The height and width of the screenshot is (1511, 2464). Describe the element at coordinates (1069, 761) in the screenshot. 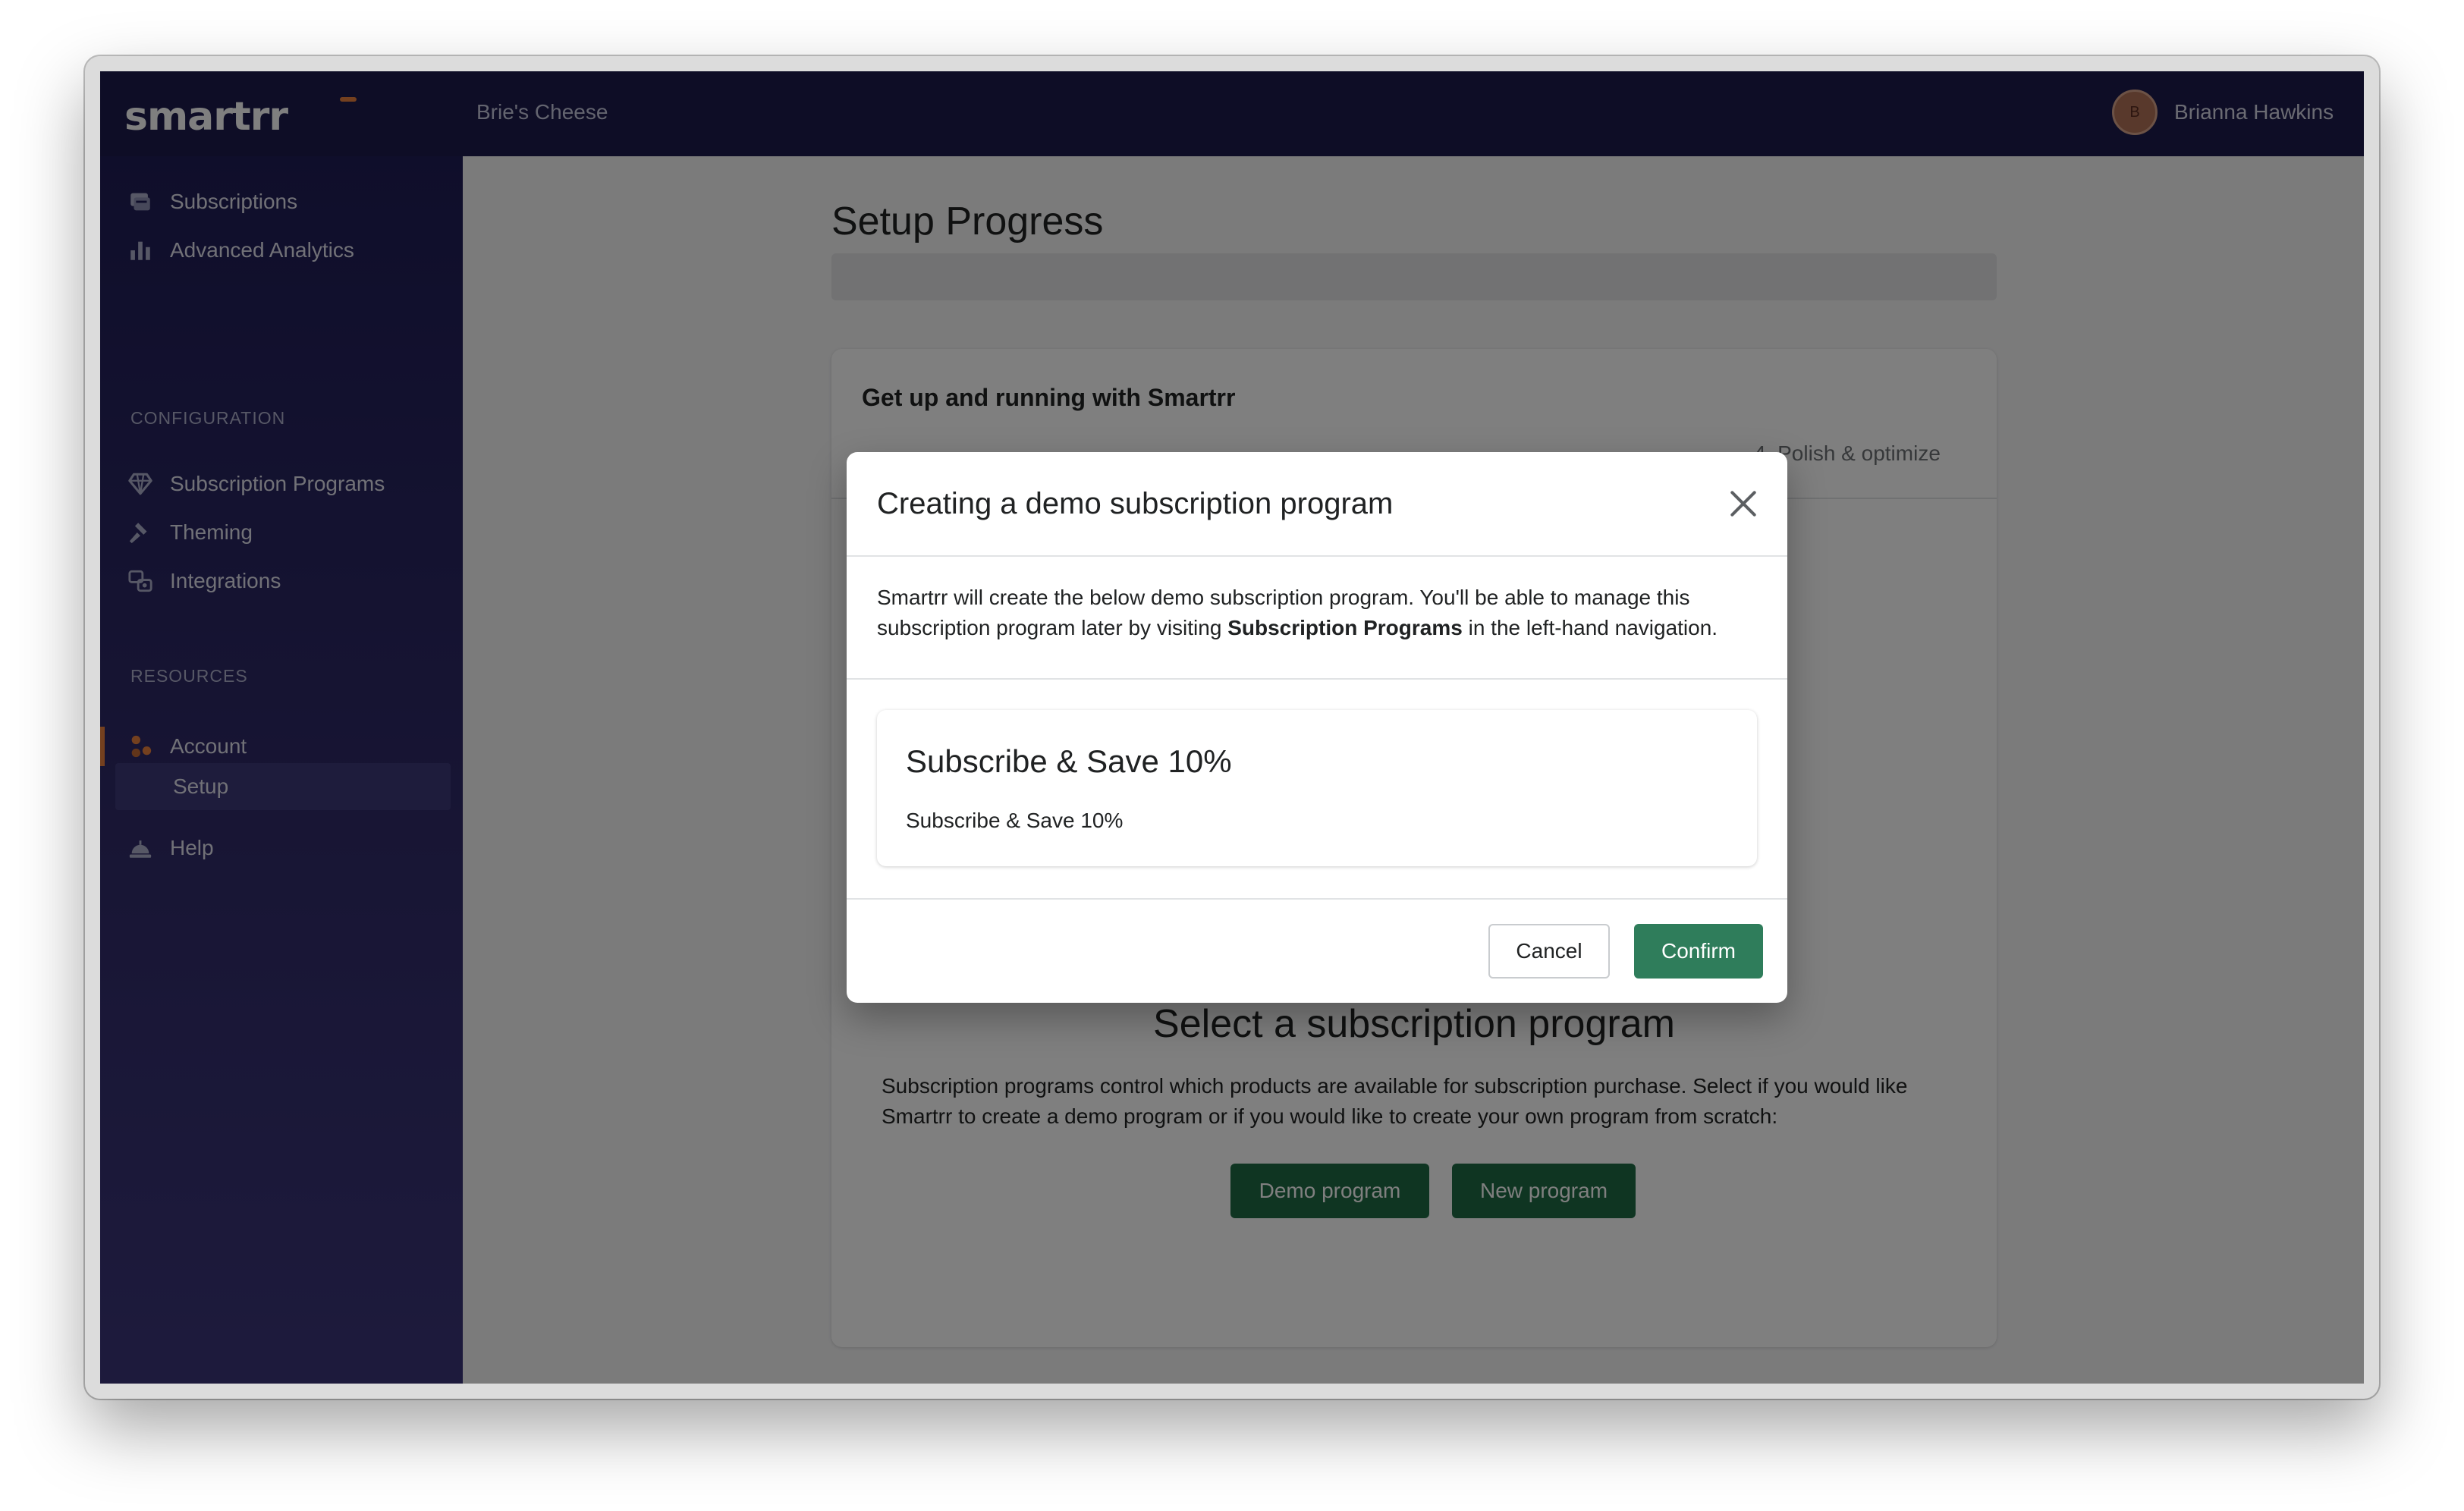

I see `program-title: Subscribe & Save 10%` at that location.